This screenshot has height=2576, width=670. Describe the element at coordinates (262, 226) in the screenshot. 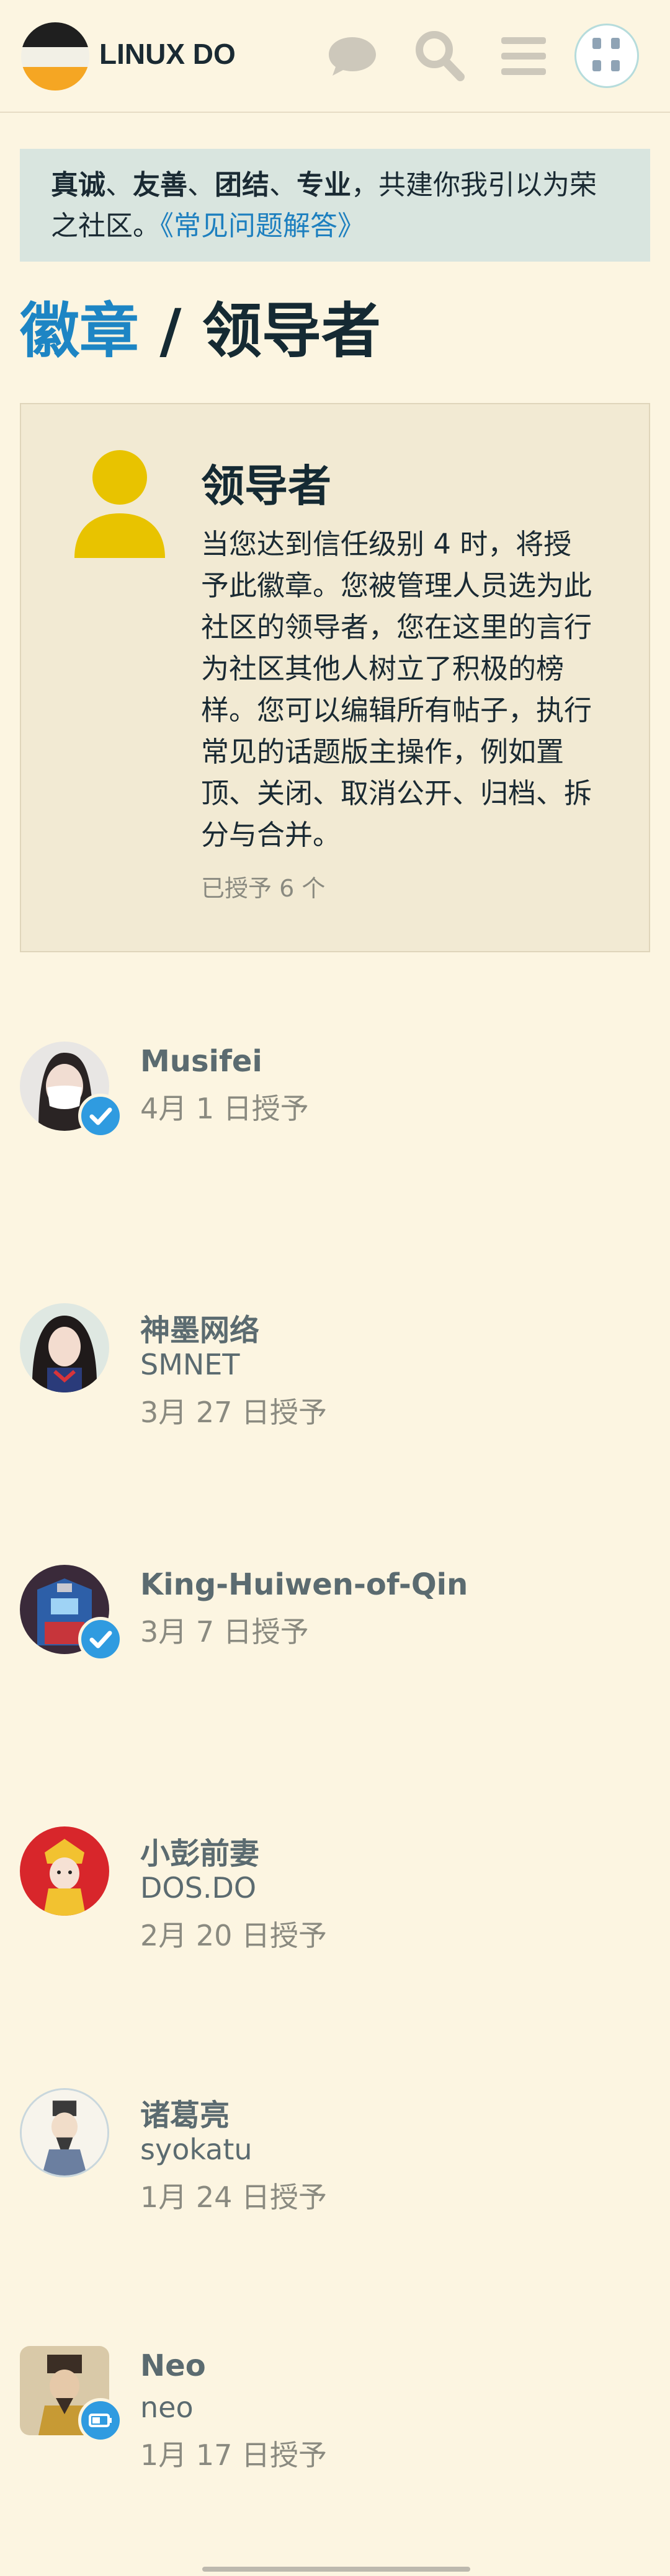

I see `faq-link: 《常见问题解答》` at that location.